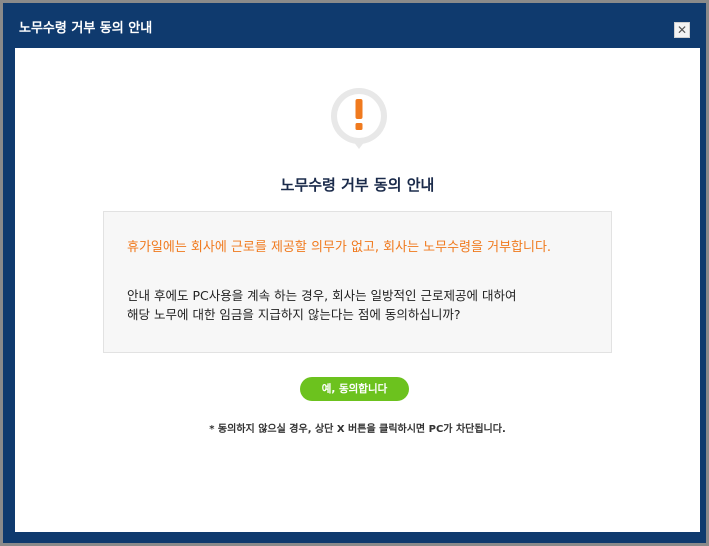  What do you see at coordinates (354, 25) in the screenshot?
I see `dialog-titlebar: 노무수령 거부 동의 안내 ✕` at bounding box center [354, 25].